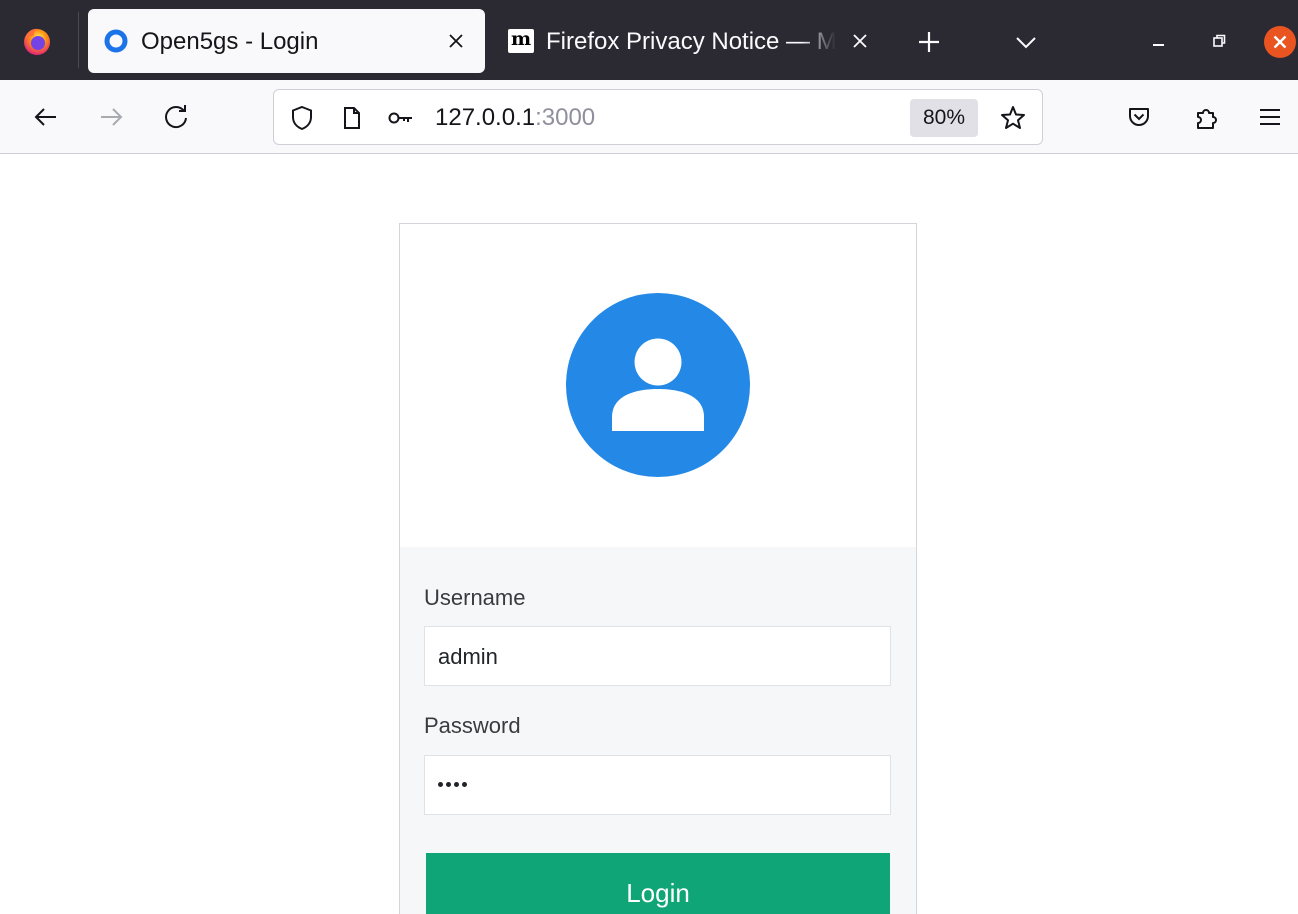 The width and height of the screenshot is (1298, 914). I want to click on close-window-button, so click(1280, 42).